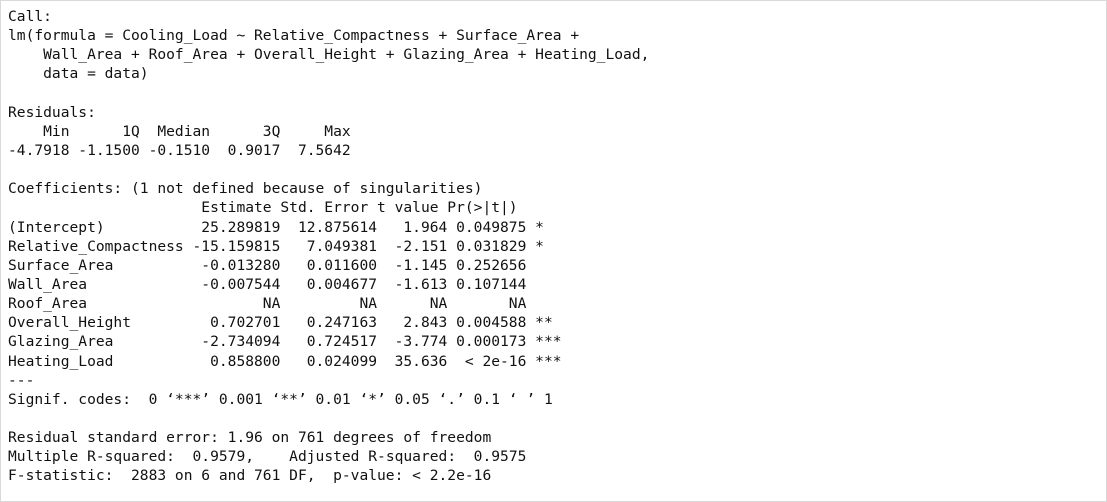 This screenshot has width=1107, height=502. What do you see at coordinates (30, 16) in the screenshot?
I see `console-line: Call:` at bounding box center [30, 16].